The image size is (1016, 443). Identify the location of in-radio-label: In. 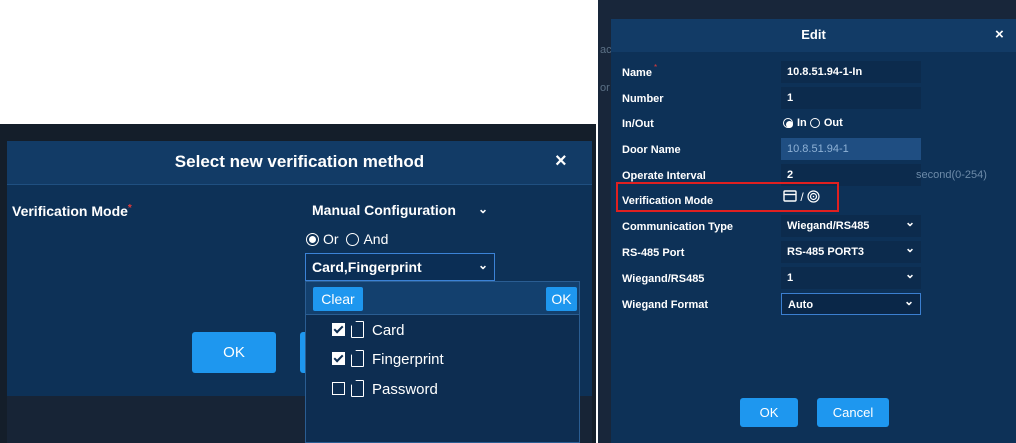
(802, 123).